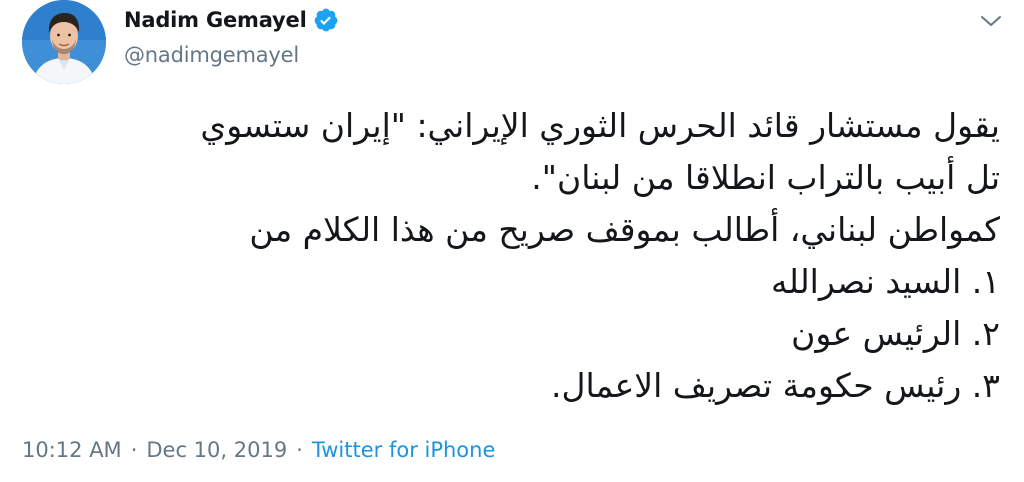  Describe the element at coordinates (775, 385) in the screenshot. I see `tweet-text-line: ٣. رئيس حكومة تصريف الاعمال.` at that location.